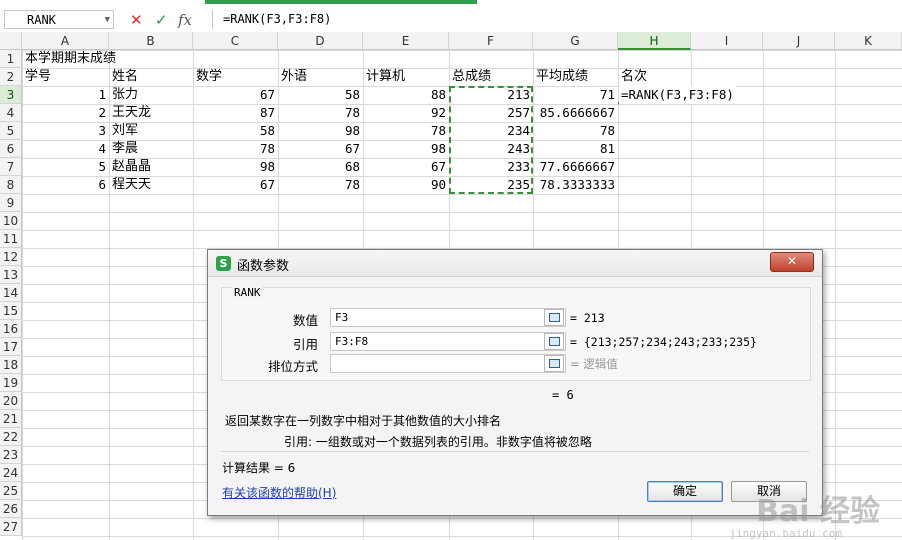 This screenshot has width=902, height=540. I want to click on dialog-titlebar: S 函数参数 ✕, so click(515, 263).